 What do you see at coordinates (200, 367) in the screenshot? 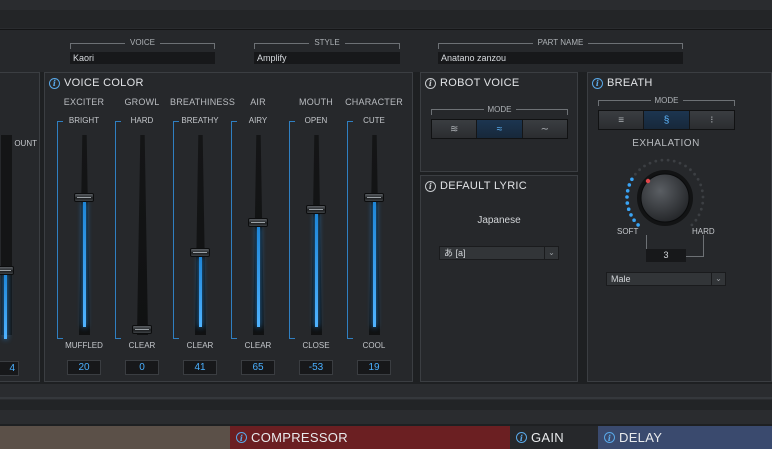
I see `slider-value: 41` at bounding box center [200, 367].